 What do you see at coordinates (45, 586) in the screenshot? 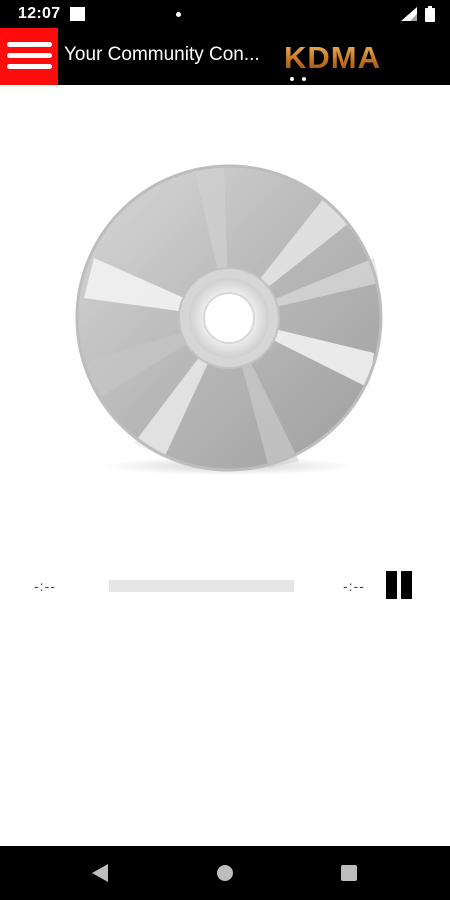
I see `elapsed-time: -:--` at bounding box center [45, 586].